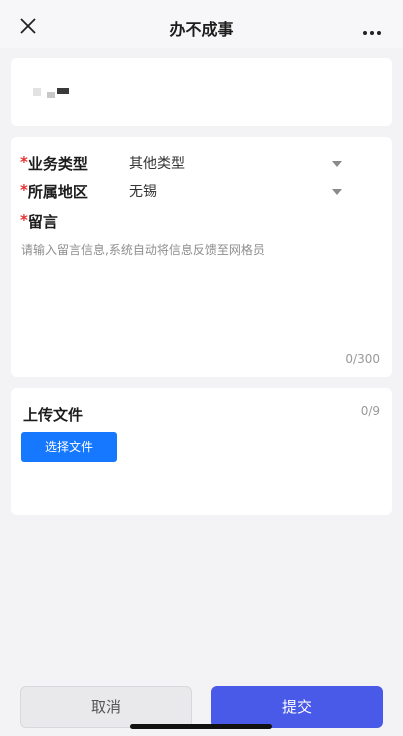 The width and height of the screenshot is (403, 736). I want to click on business-type-label: 业务类型, so click(57, 164).